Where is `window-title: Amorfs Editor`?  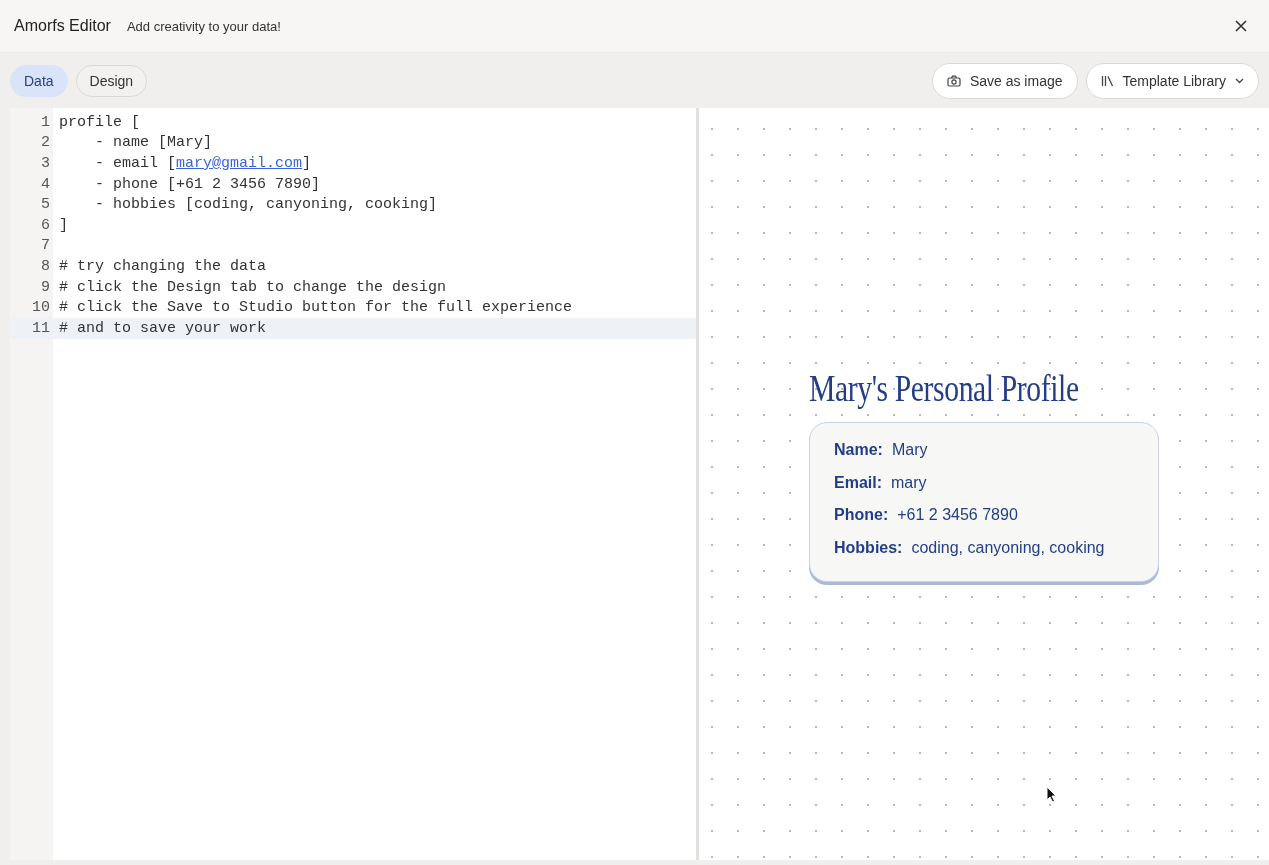 window-title: Amorfs Editor is located at coordinates (62, 26).